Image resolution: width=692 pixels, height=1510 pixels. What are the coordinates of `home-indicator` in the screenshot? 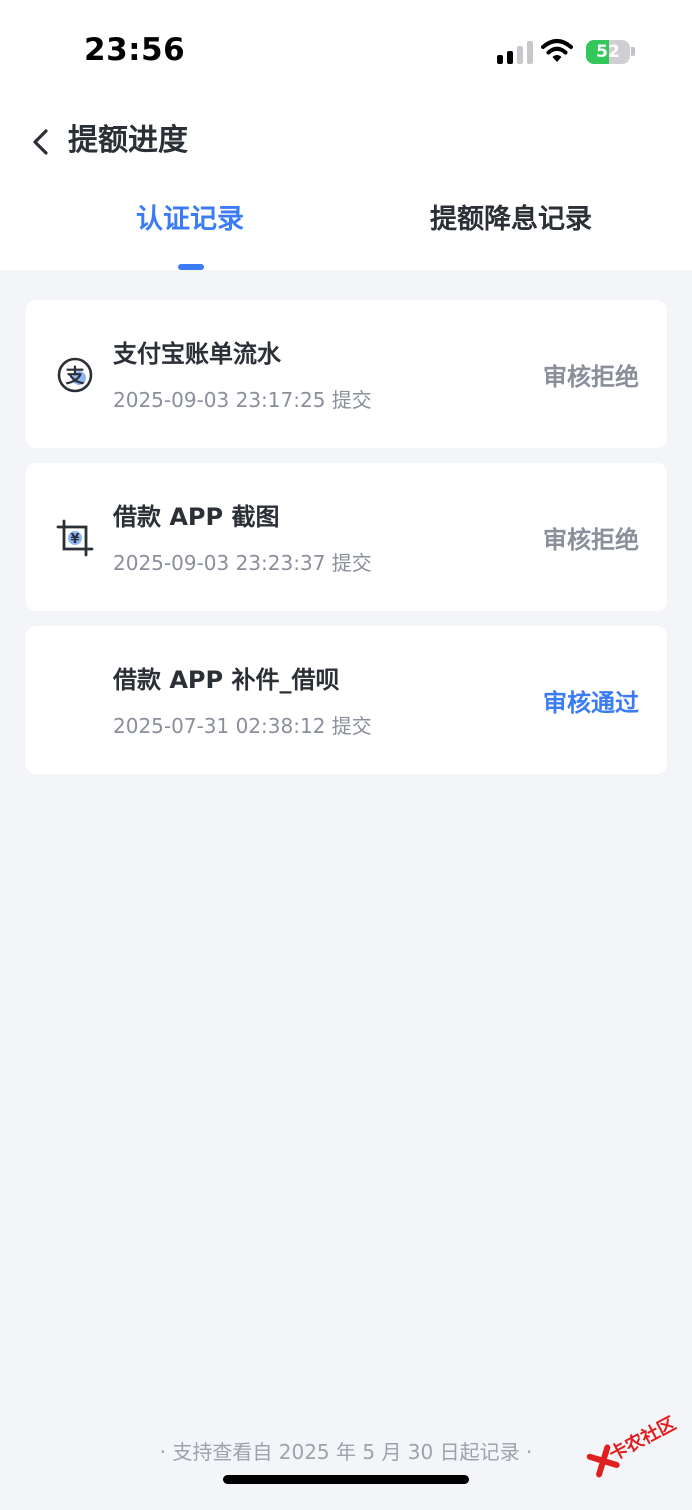 It's located at (346, 1479).